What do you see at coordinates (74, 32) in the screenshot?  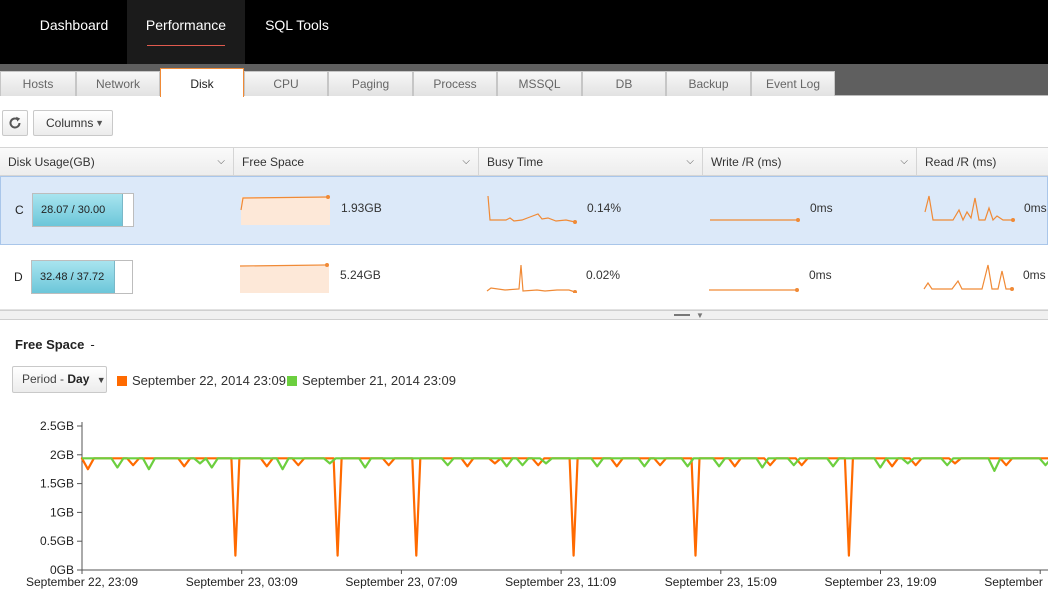 I see `nav-dashboard: Dashboard` at bounding box center [74, 32].